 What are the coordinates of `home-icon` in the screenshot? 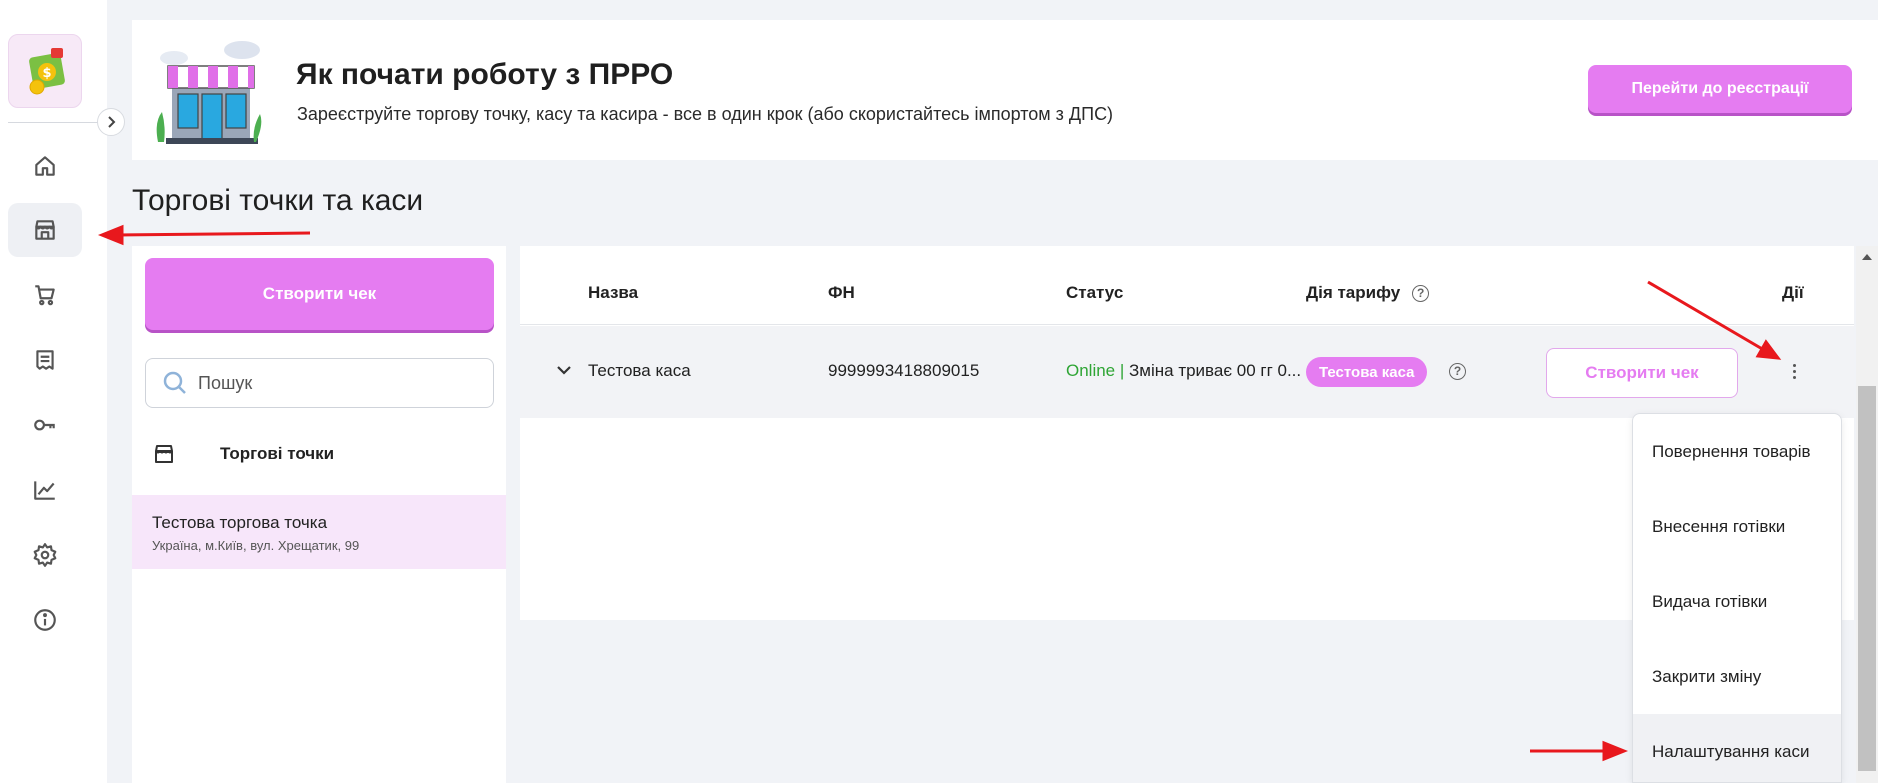 It's located at (45, 166).